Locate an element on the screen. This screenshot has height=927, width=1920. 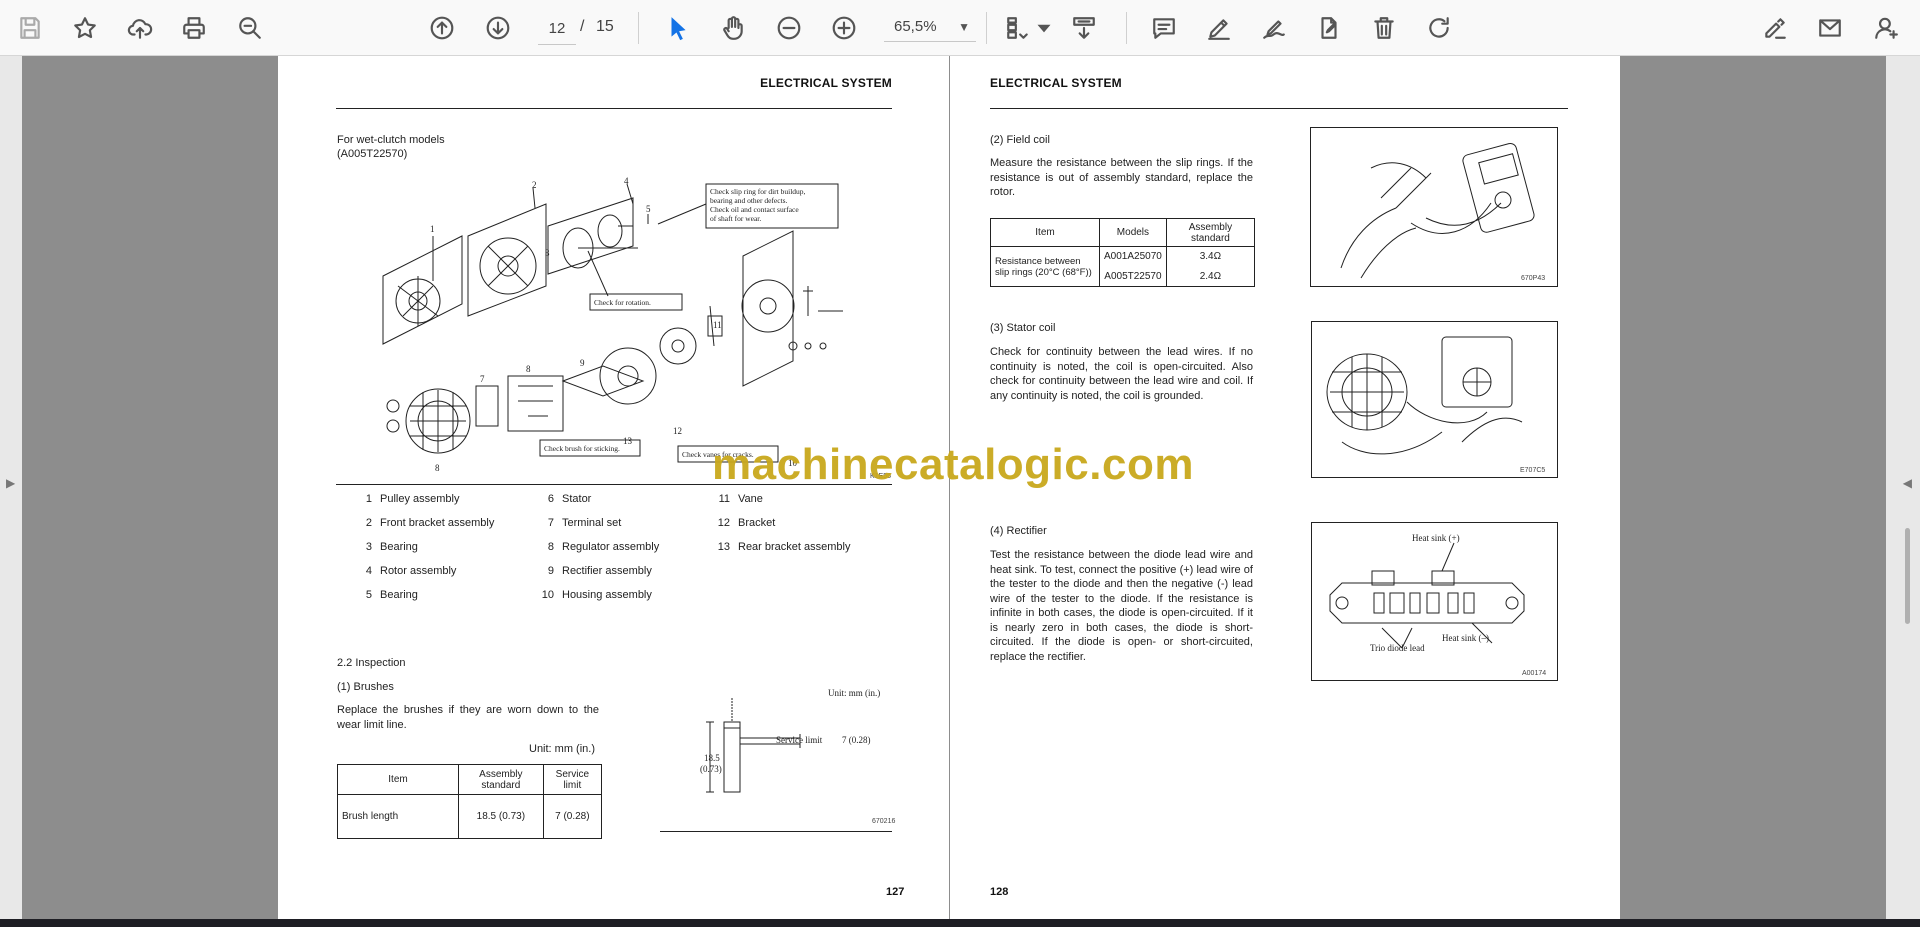
toolbar: / 15 65,5% ▼ is located at coordinates (960, 28).